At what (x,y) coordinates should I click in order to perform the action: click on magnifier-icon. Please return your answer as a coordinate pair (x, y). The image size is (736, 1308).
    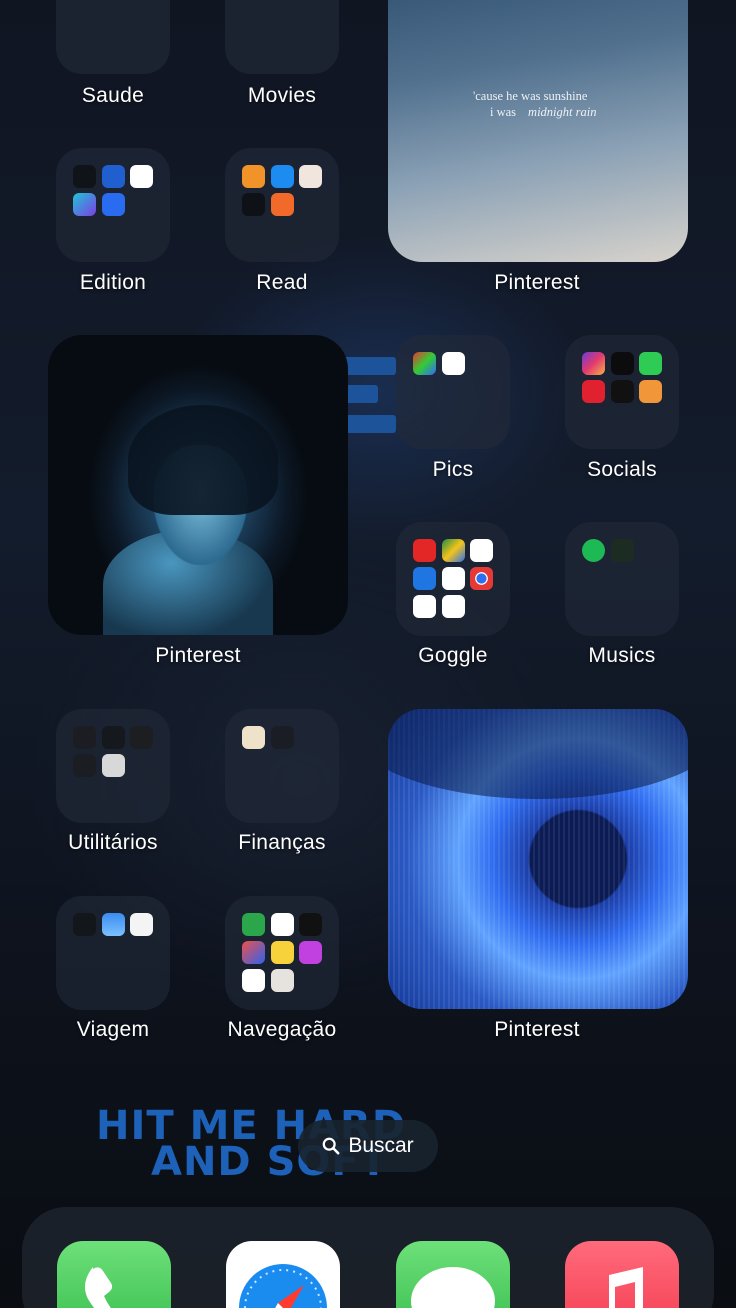
    Looking at the image, I should click on (84, 765).